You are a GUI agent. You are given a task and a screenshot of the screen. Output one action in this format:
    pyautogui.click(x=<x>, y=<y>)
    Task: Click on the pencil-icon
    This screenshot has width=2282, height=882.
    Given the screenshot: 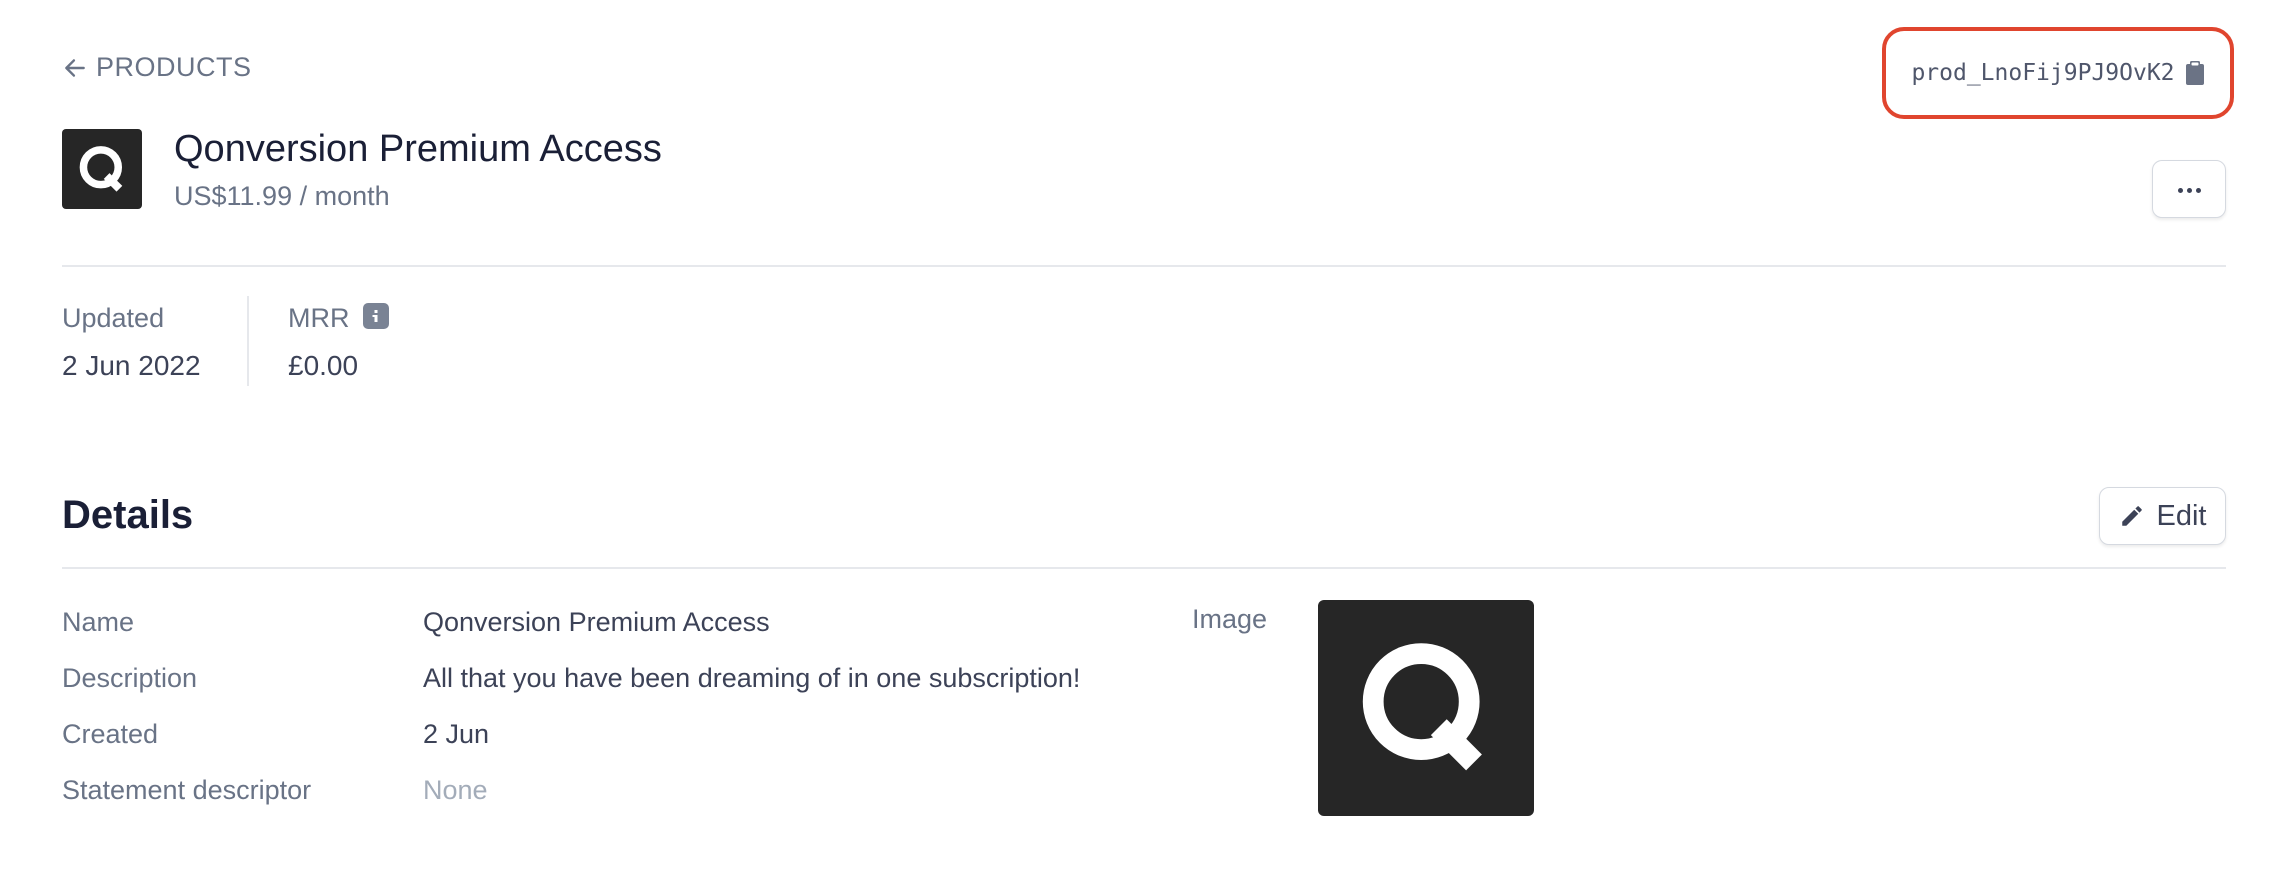 What is the action you would take?
    pyautogui.click(x=2131, y=516)
    